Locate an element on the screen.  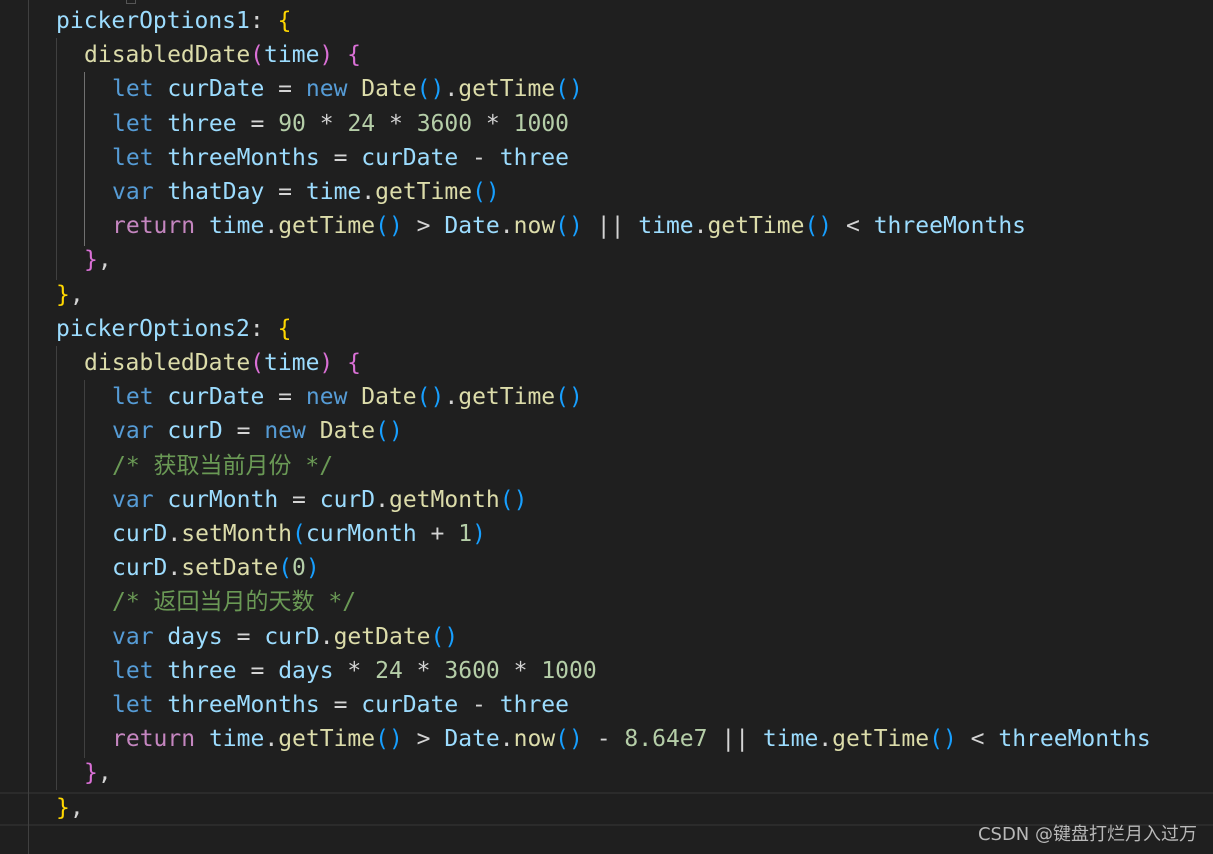
code-token: now is located at coordinates (534, 739).